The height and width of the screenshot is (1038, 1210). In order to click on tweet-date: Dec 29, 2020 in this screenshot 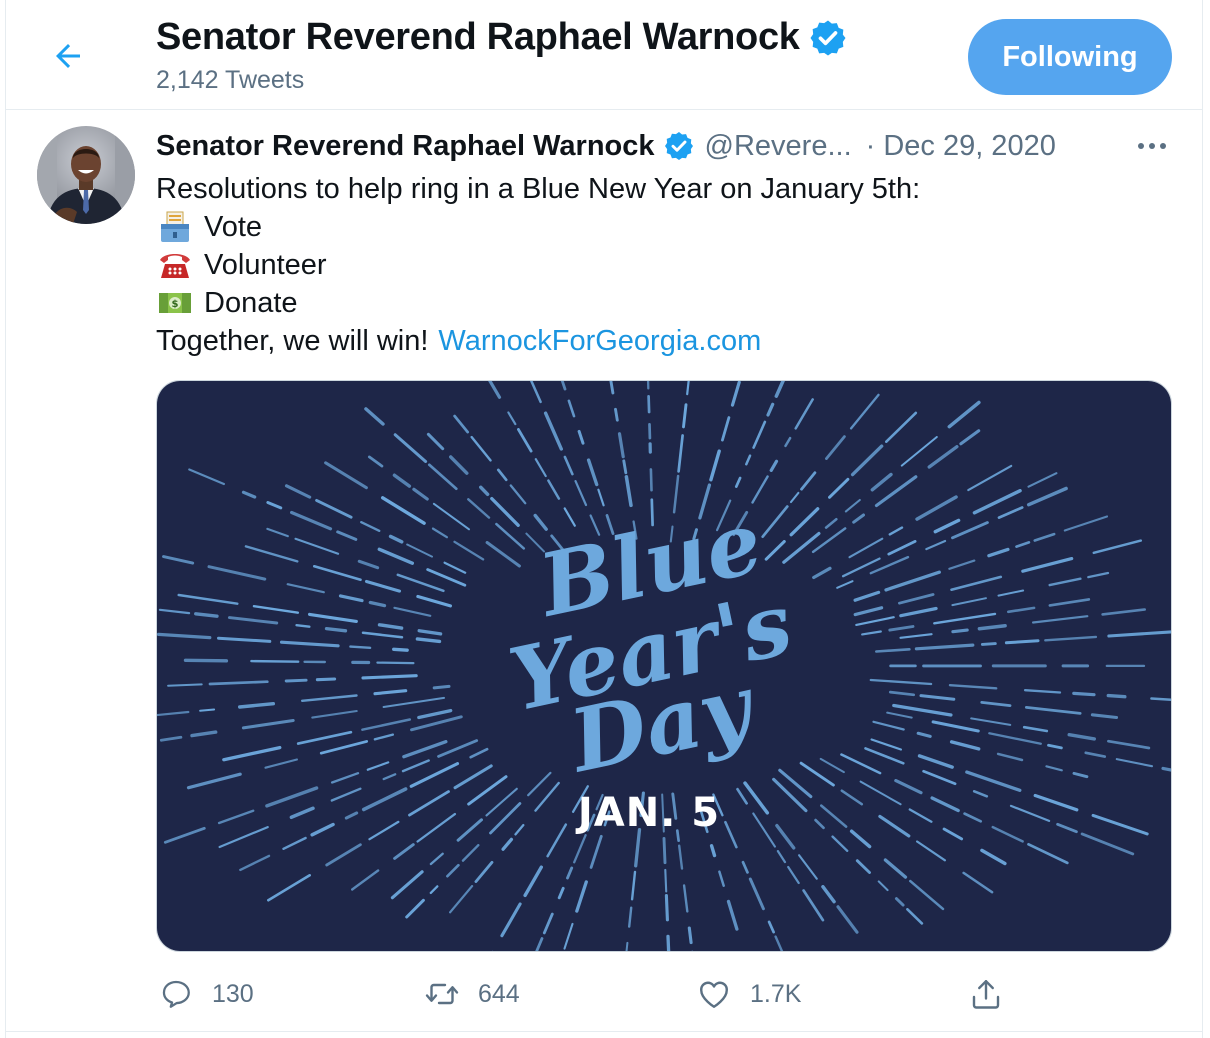, I will do `click(969, 146)`.